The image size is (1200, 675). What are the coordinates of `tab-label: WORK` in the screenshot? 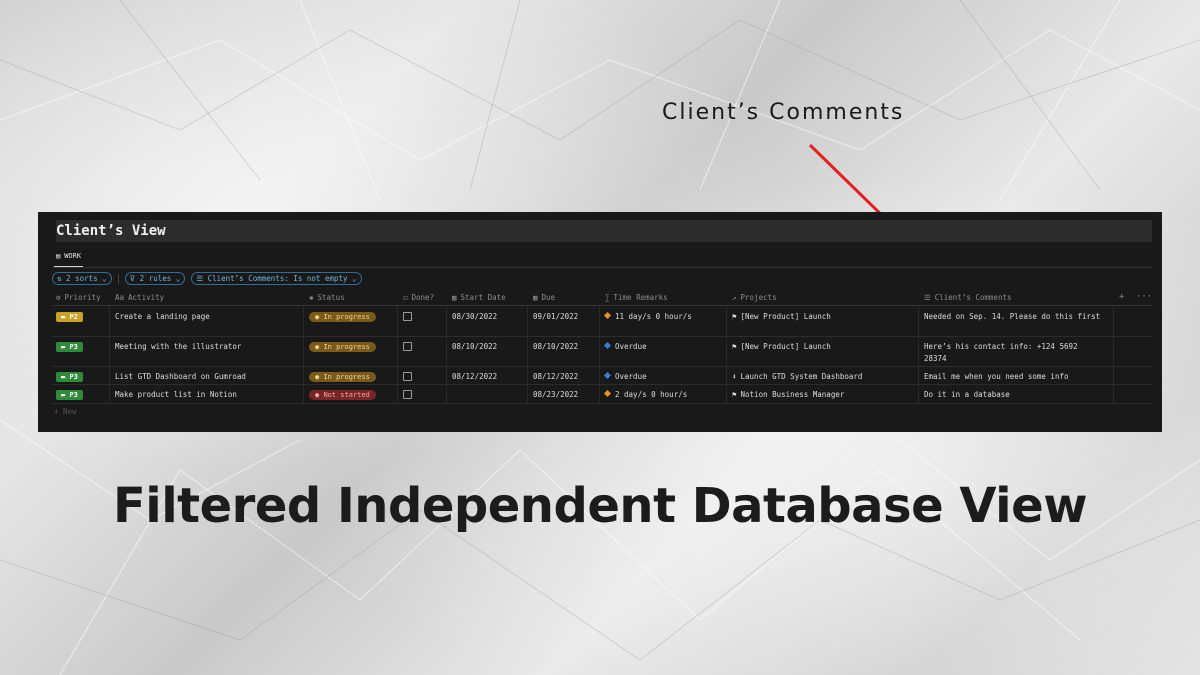 It's located at (73, 256).